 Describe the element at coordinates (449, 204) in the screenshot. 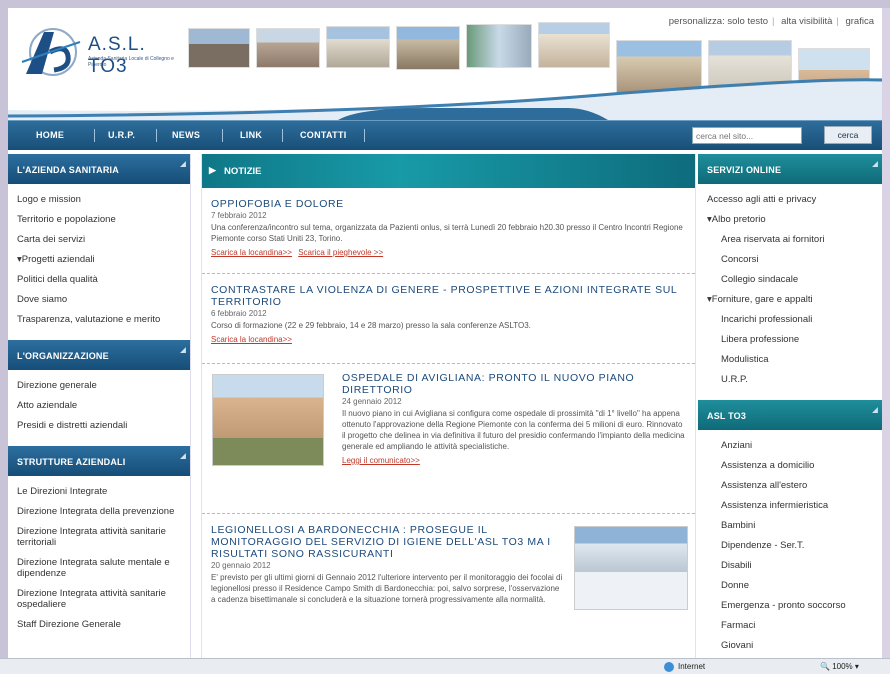

I see `news-item-title: OPPIOFOBIA E DOLORE` at that location.